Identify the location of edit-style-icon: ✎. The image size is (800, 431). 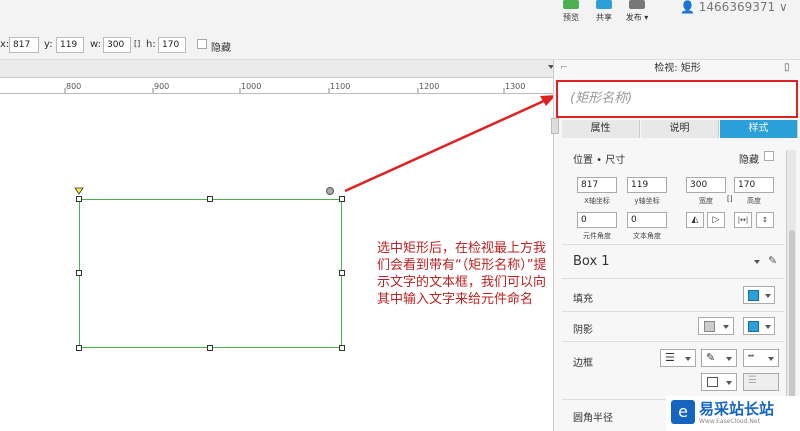
(772, 260).